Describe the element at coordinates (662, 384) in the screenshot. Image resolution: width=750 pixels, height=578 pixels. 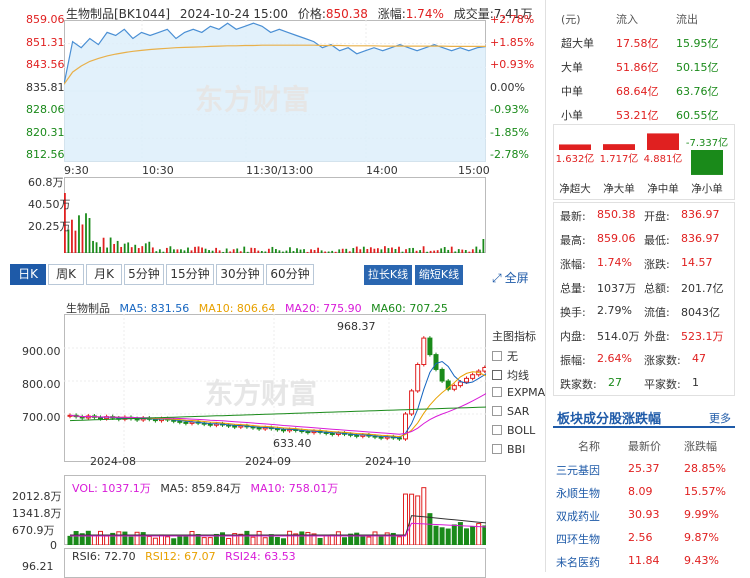
I see `stat-key: 平家数:` at that location.